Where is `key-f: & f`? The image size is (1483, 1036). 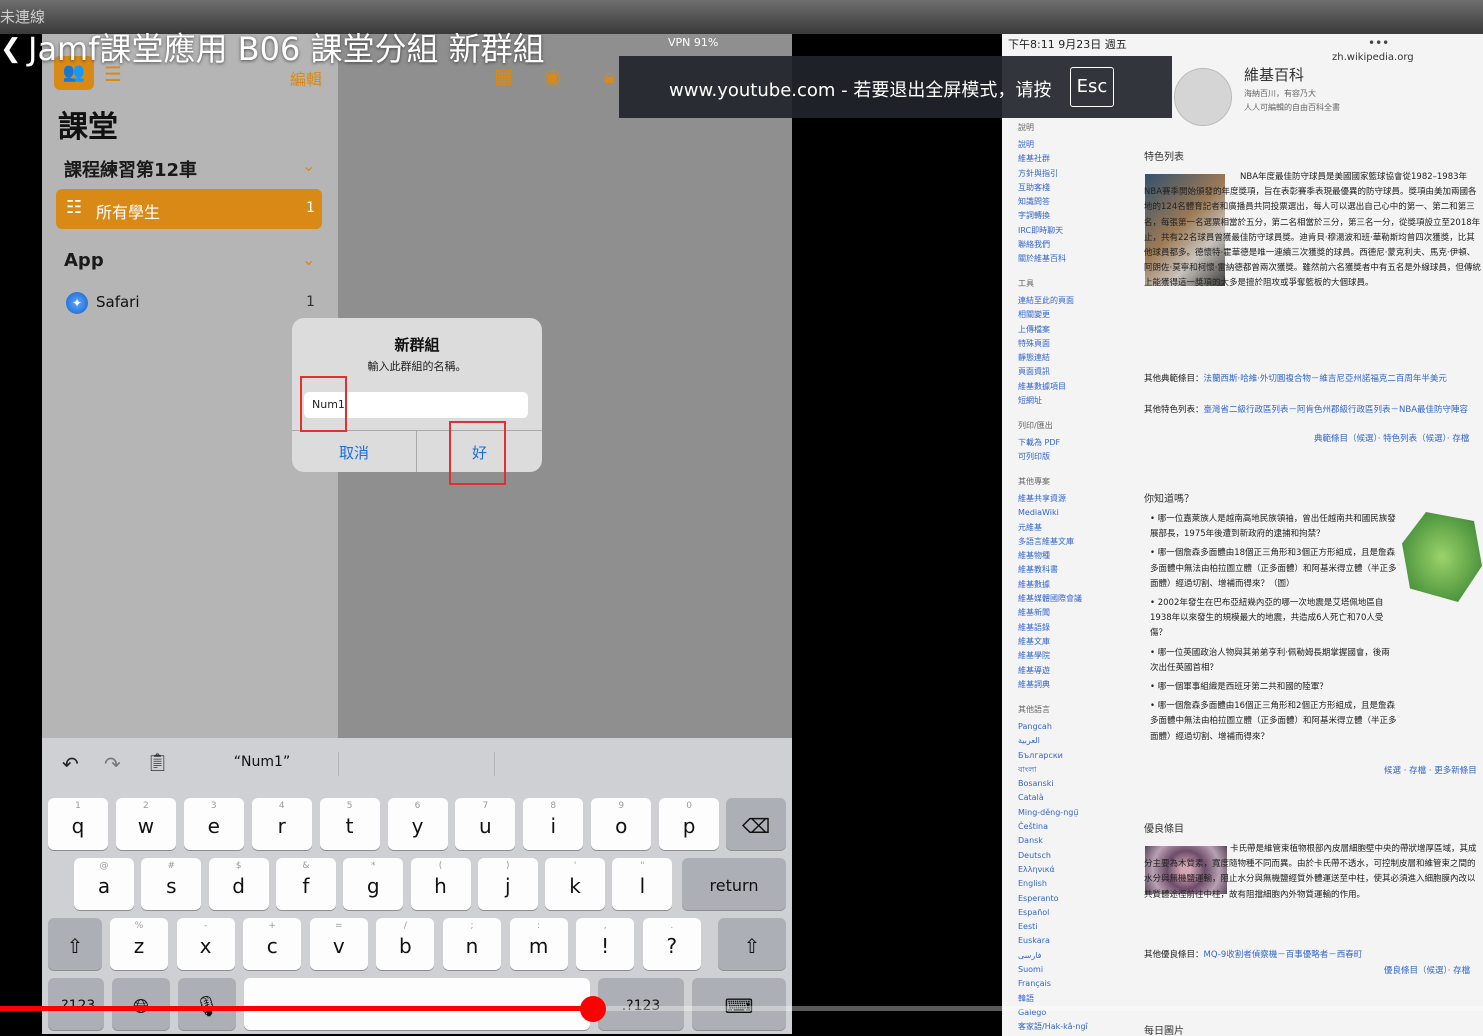
key-f: & f is located at coordinates (305, 884).